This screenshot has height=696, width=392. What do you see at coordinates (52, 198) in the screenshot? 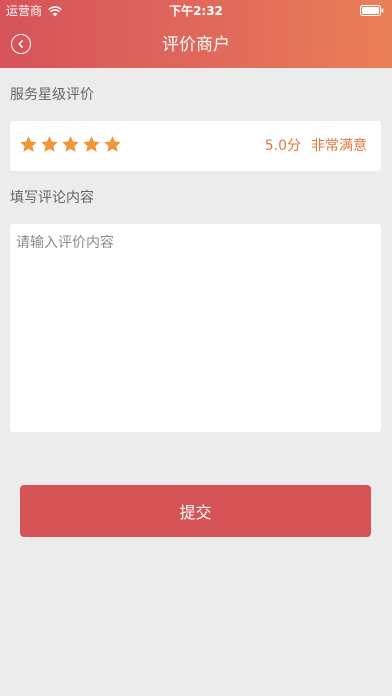
I see `comment-section-label: 填写评论内容` at bounding box center [52, 198].